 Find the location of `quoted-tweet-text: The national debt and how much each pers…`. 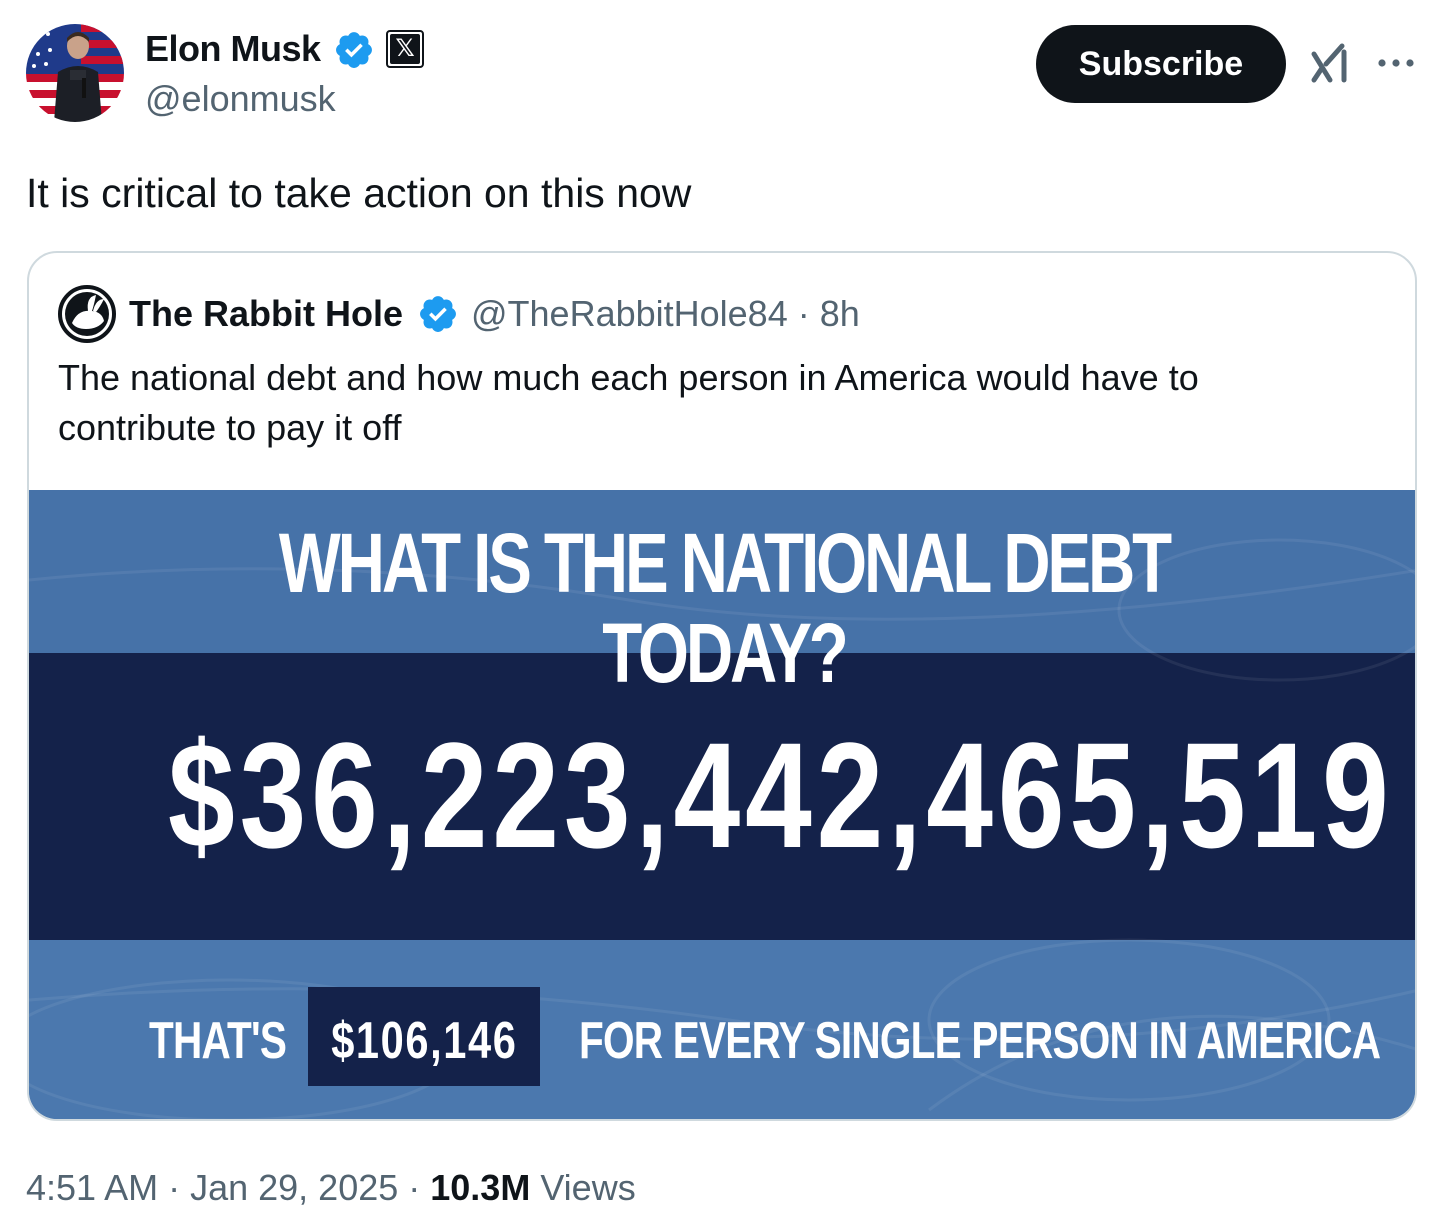

quoted-tweet-text: The national debt and how much each pers… is located at coordinates (628, 402).